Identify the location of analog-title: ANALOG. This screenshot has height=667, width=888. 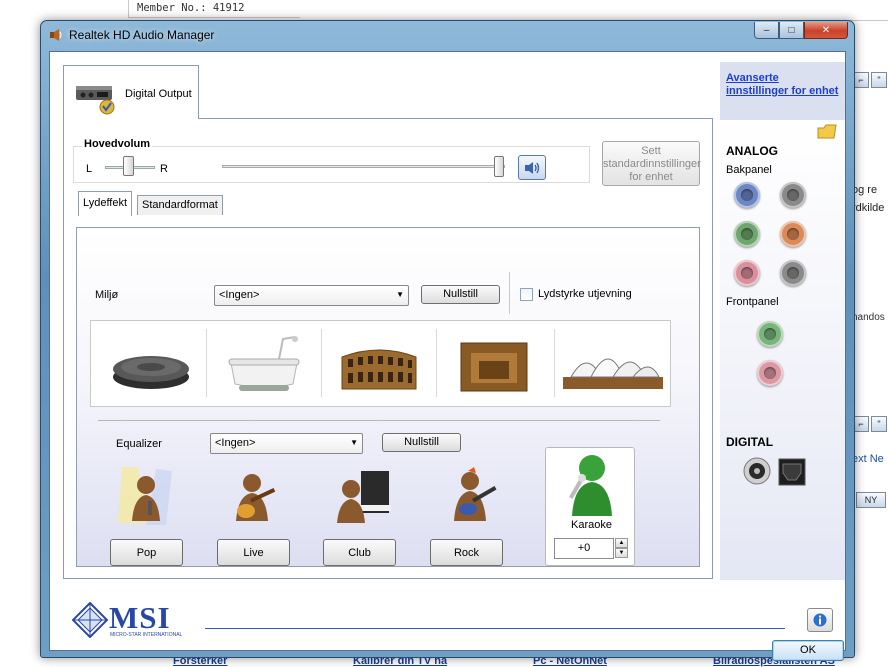
(752, 151).